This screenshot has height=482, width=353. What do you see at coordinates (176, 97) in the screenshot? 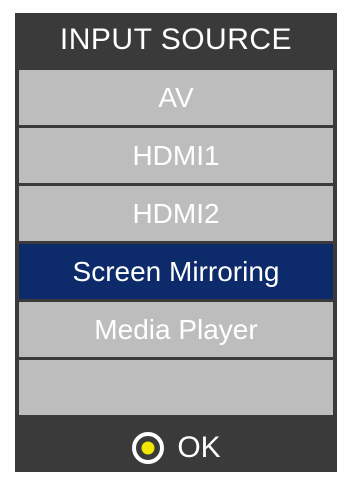
I see `menu-item-av: AV` at bounding box center [176, 97].